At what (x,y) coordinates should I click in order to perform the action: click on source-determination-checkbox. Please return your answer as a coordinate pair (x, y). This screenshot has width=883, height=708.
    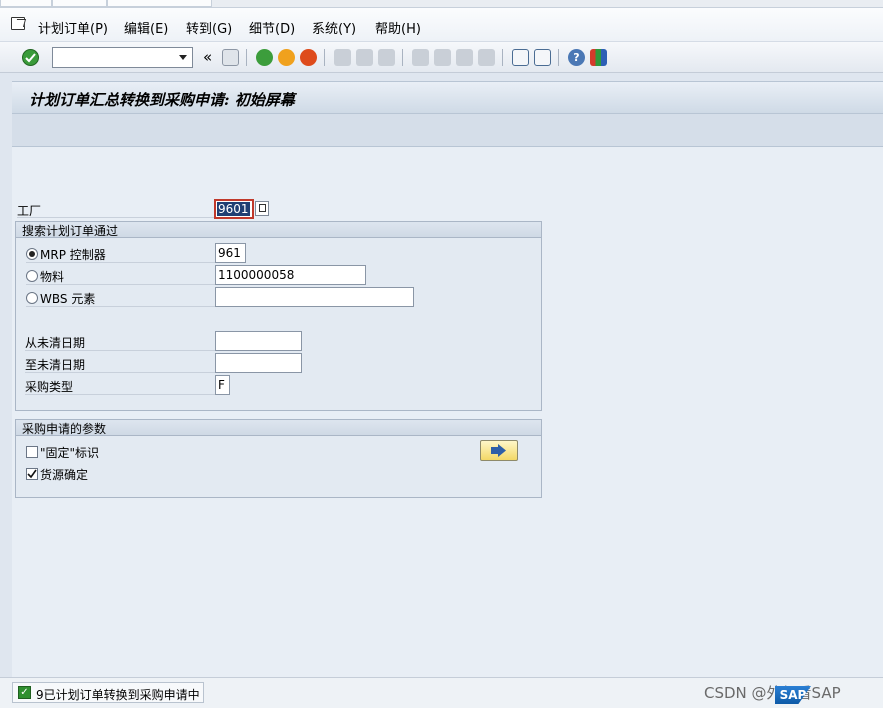
    Looking at the image, I should click on (32, 474).